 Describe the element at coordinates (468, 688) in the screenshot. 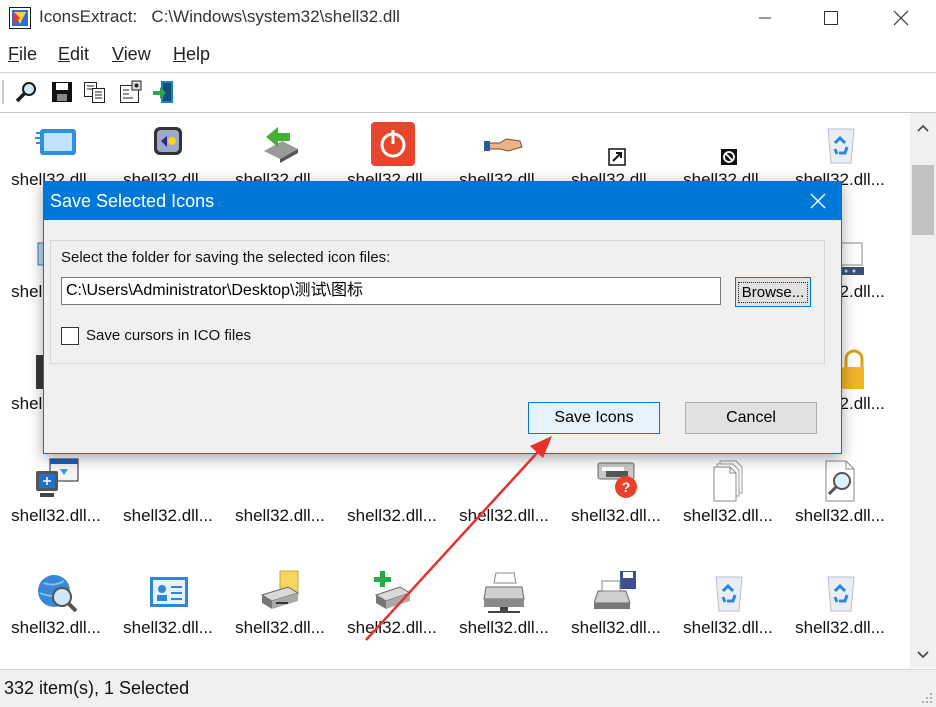

I see `status-bar: 332 item(s), 1 Selected` at that location.